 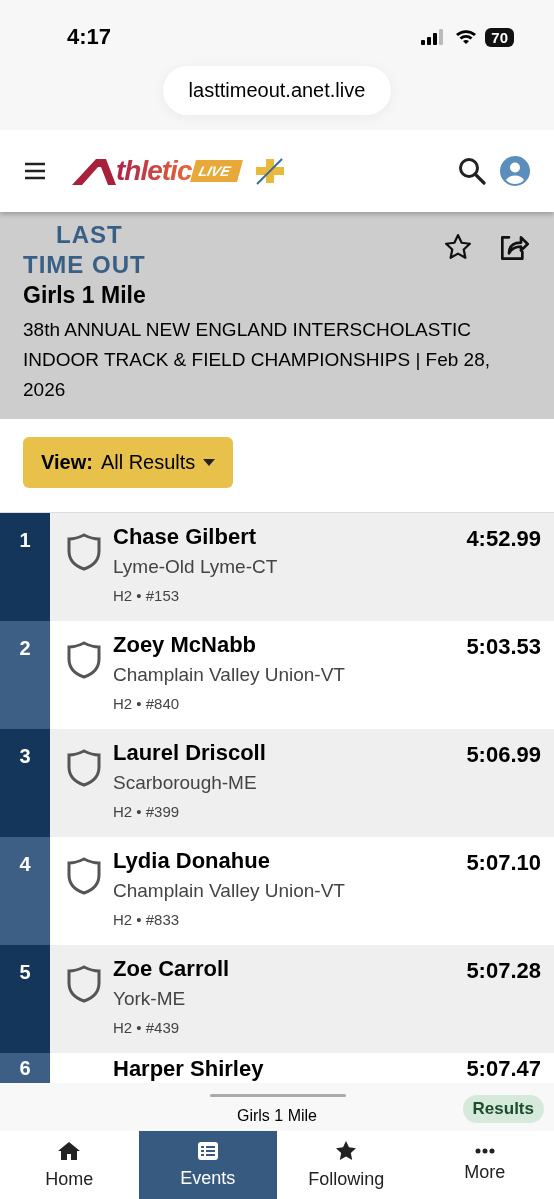 I want to click on mini-player-bar: Girls 1 Mile Results, so click(x=277, y=1107).